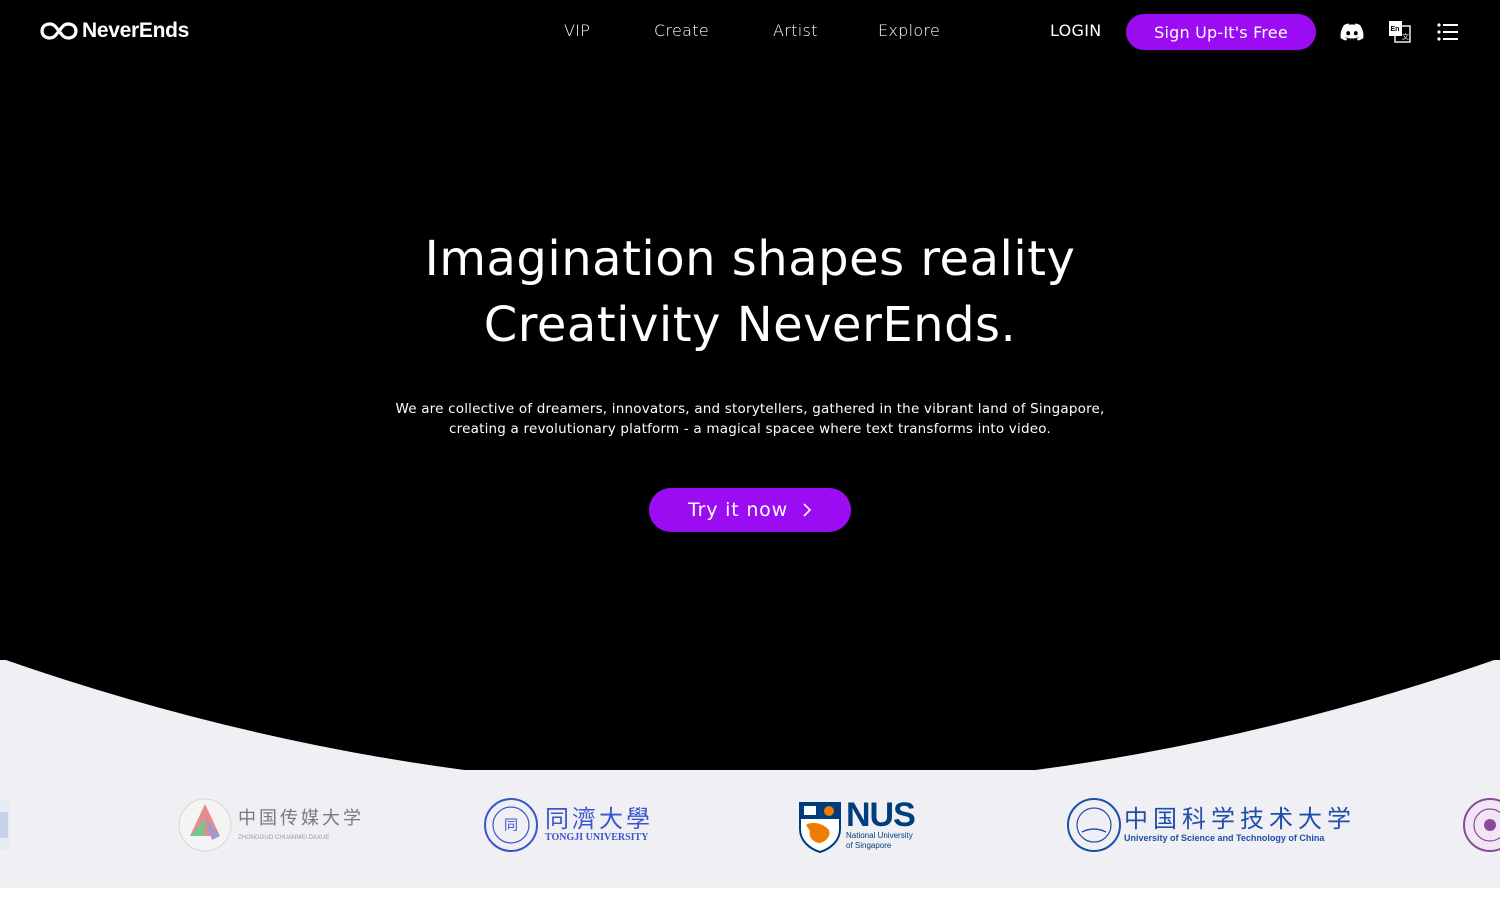 The width and height of the screenshot is (1500, 900). I want to click on partner-logo-nus: NUS National University of Singapore, so click(857, 825).